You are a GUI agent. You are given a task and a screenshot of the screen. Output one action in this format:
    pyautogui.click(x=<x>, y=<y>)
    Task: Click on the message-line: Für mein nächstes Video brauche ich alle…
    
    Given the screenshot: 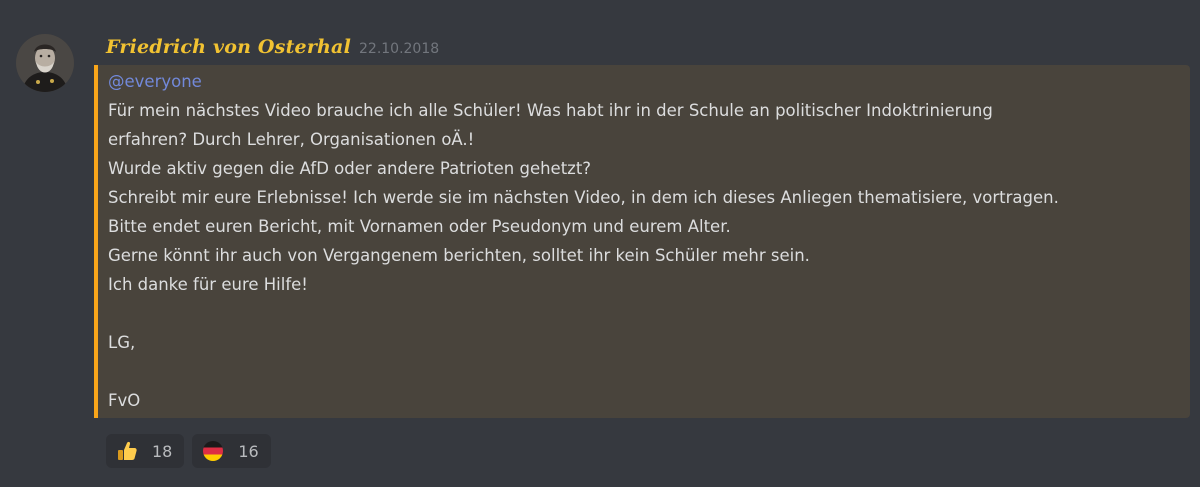 What is the action you would take?
    pyautogui.click(x=550, y=110)
    